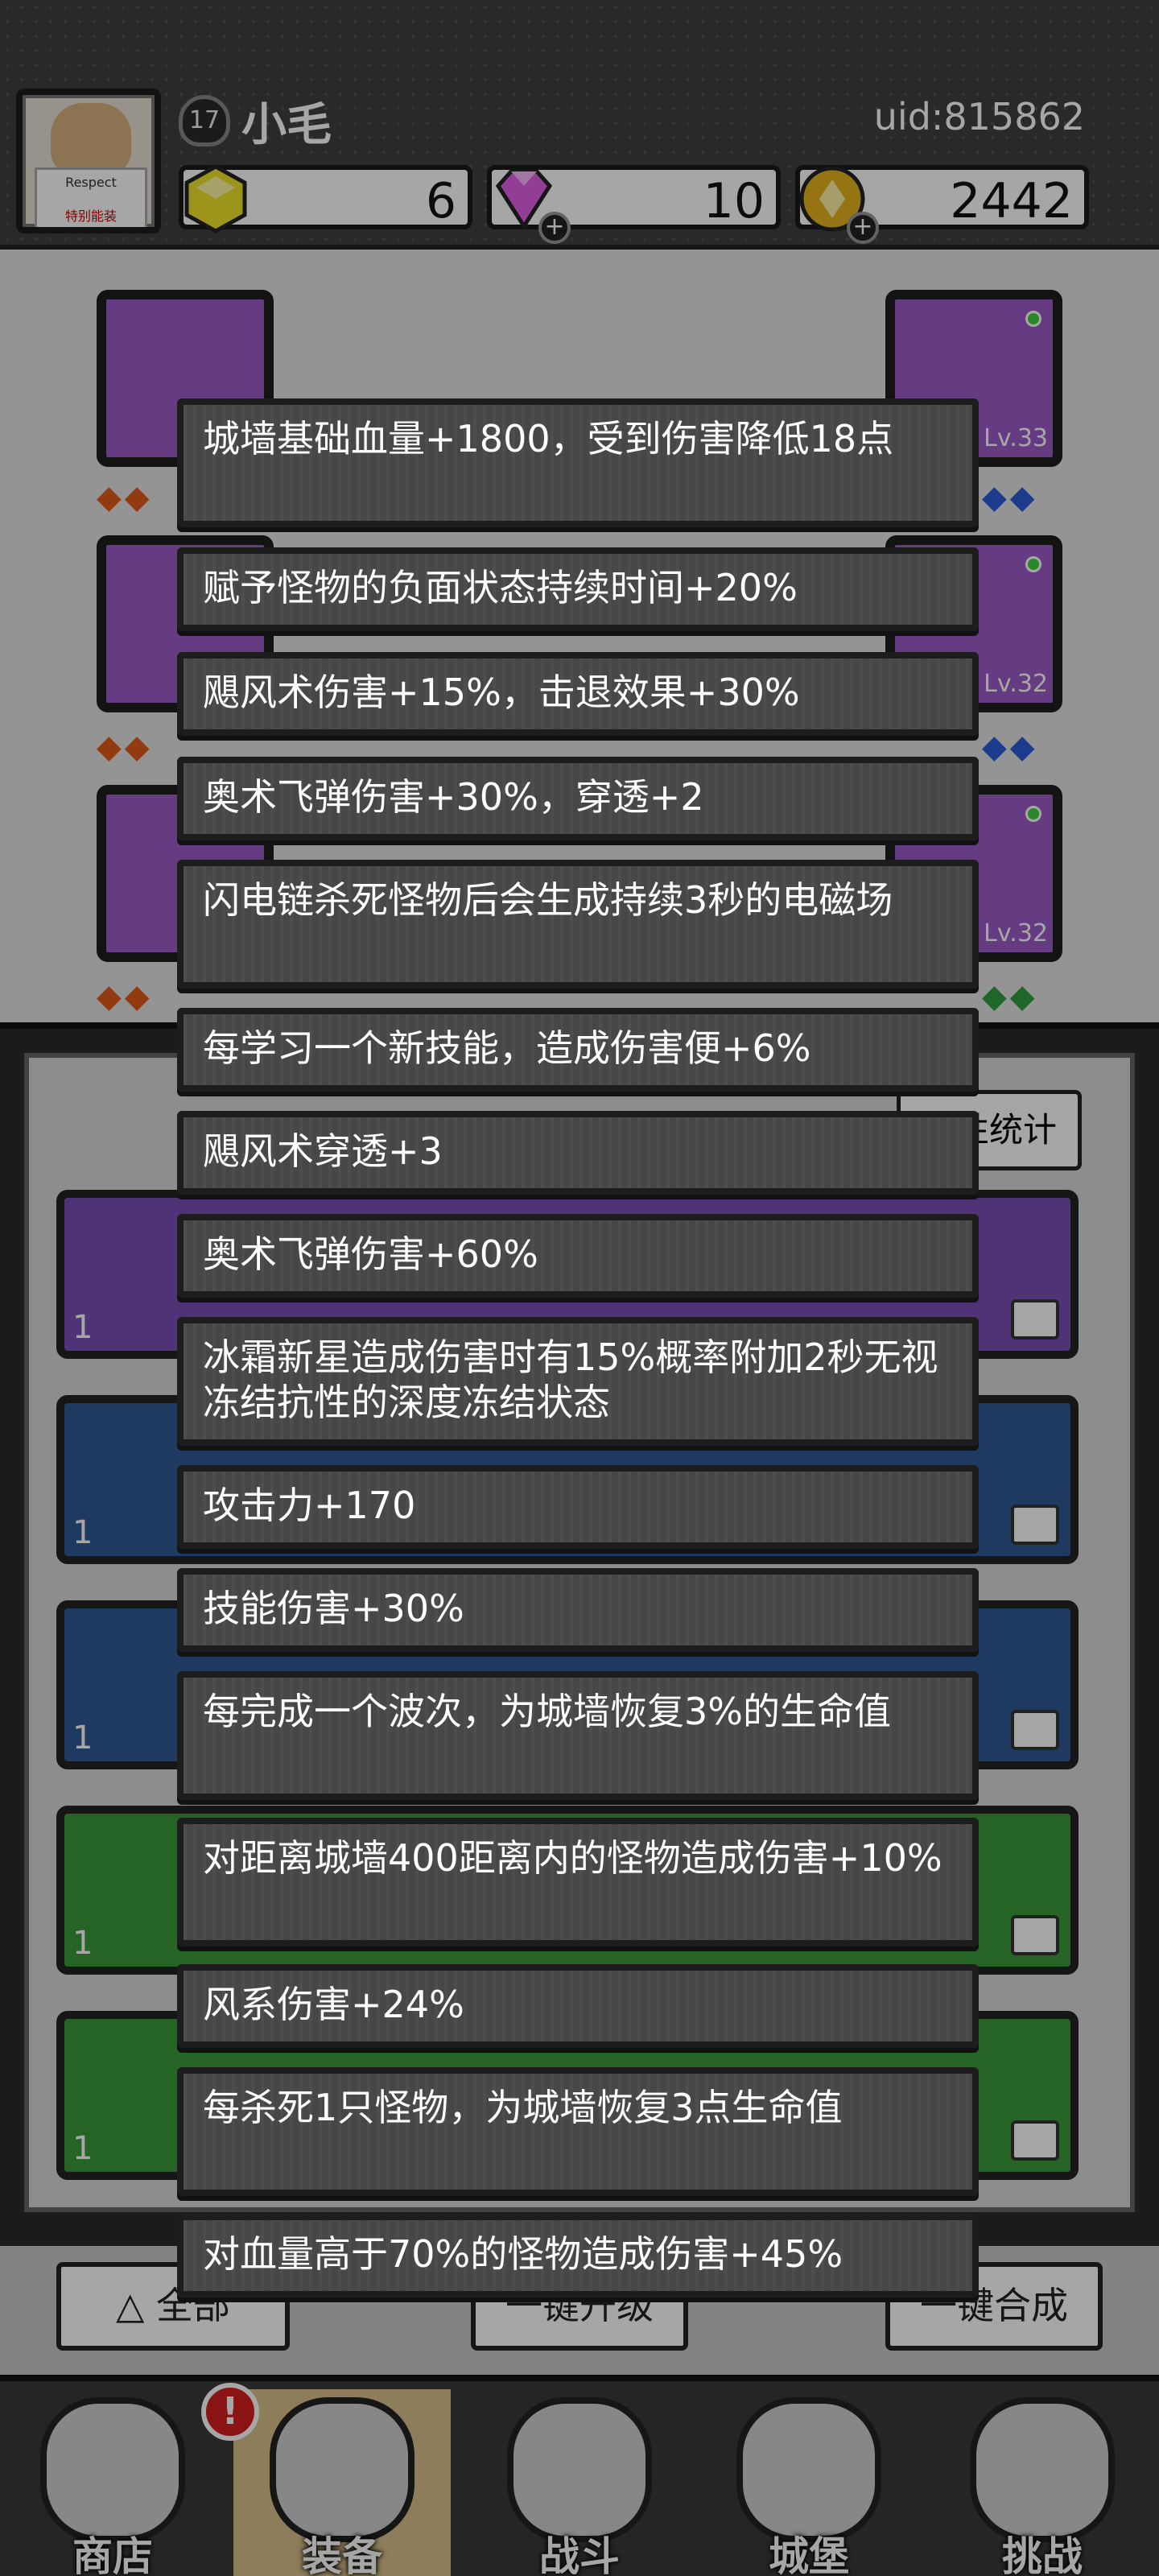 This screenshot has height=2576, width=1159. Describe the element at coordinates (578, 2255) in the screenshot. I see `tooltip-attribute: 对血量高于70%的怪物造成伤害+45%` at that location.